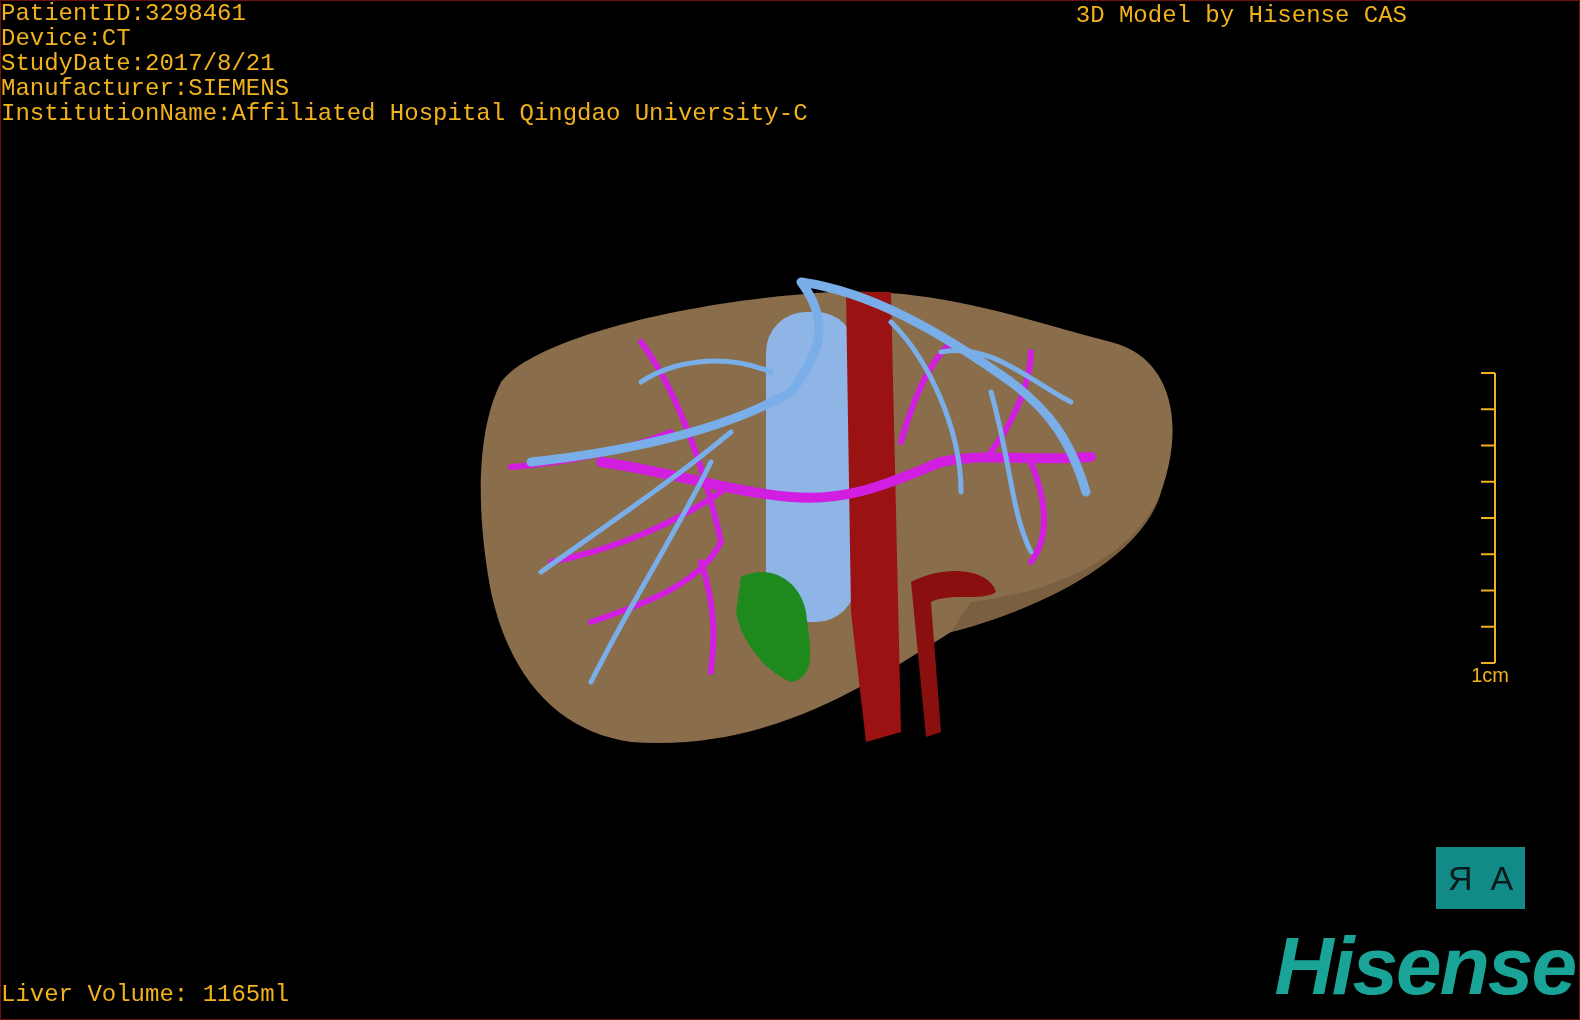 The height and width of the screenshot is (1020, 1580). Describe the element at coordinates (1488, 518) in the screenshot. I see `scale-bar-icon` at that location.